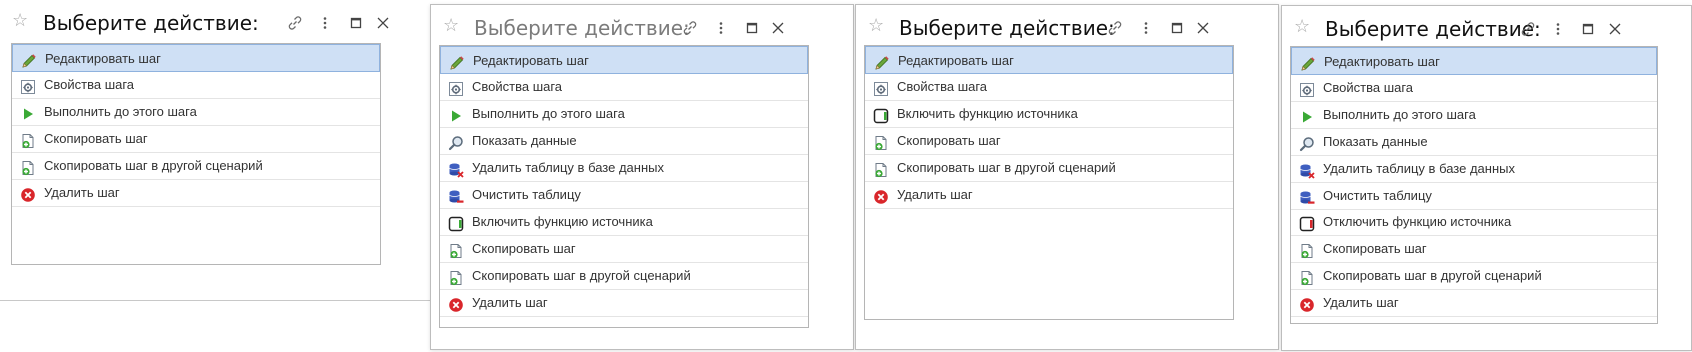  I want to click on properties-icon, so click(1307, 88).